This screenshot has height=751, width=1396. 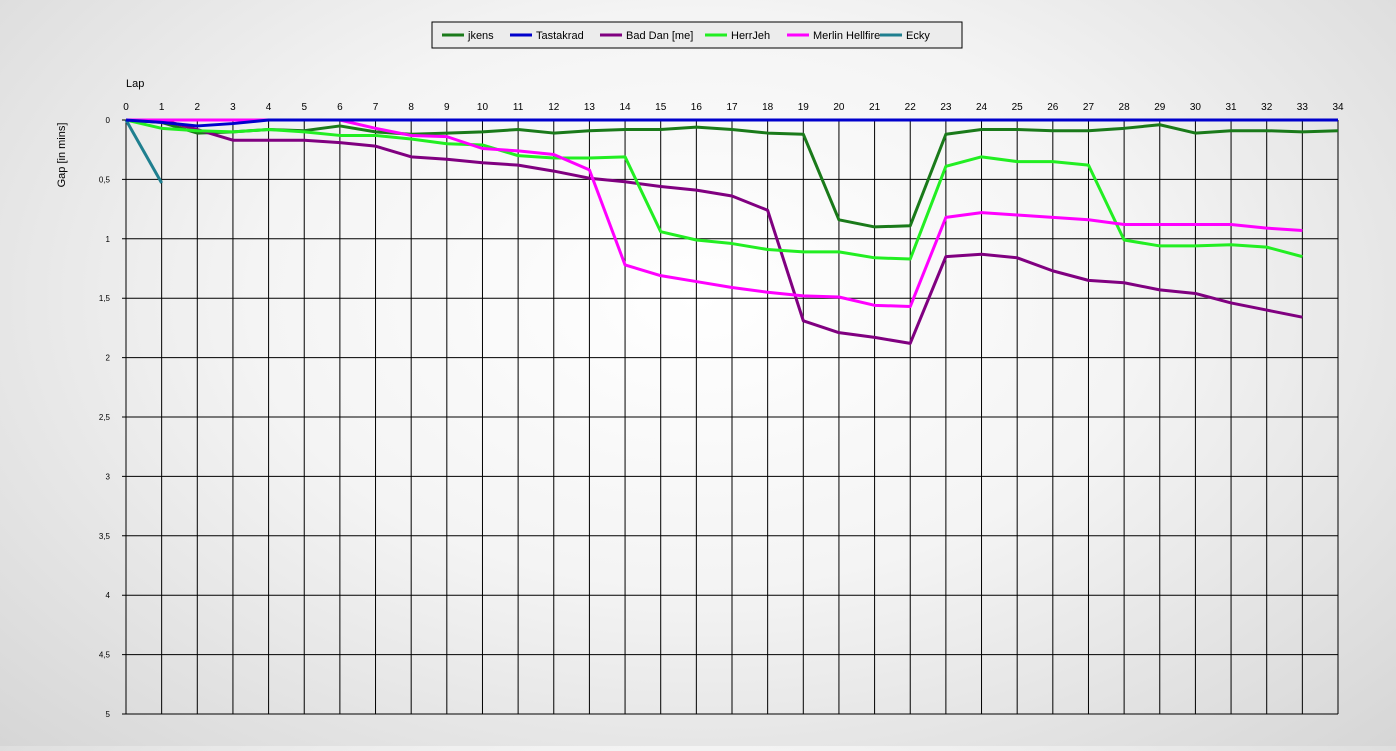 I want to click on x-tick-label: 5, so click(x=304, y=107).